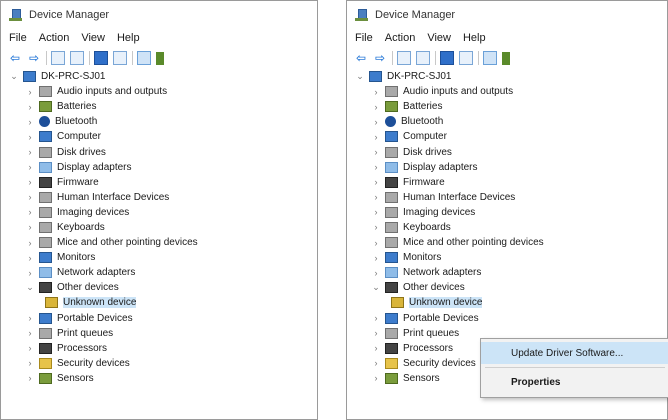  What do you see at coordinates (159, 333) in the screenshot?
I see `tree-category: › Print queues` at bounding box center [159, 333].